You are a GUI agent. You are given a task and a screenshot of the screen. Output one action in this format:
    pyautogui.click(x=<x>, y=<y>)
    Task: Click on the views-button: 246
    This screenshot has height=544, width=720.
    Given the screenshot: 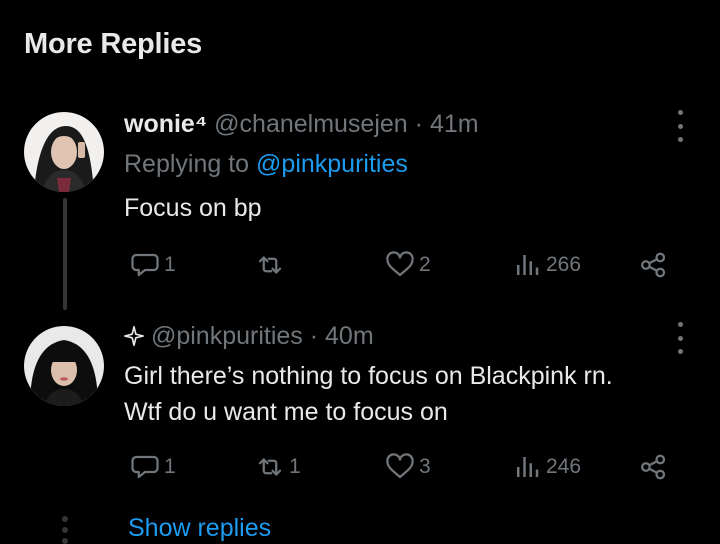 What is the action you would take?
    pyautogui.click(x=546, y=467)
    